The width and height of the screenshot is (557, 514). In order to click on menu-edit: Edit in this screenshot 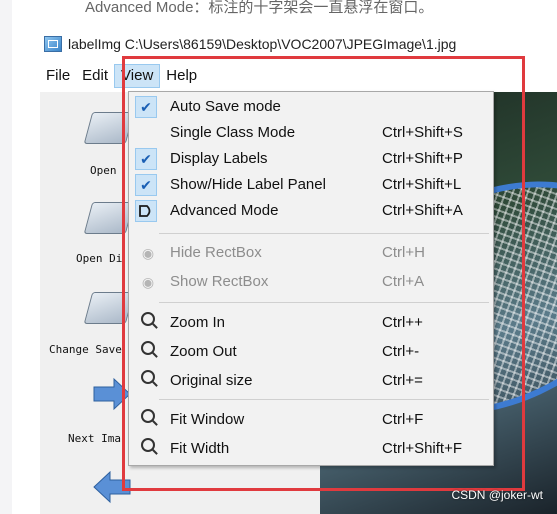, I will do `click(95, 76)`.